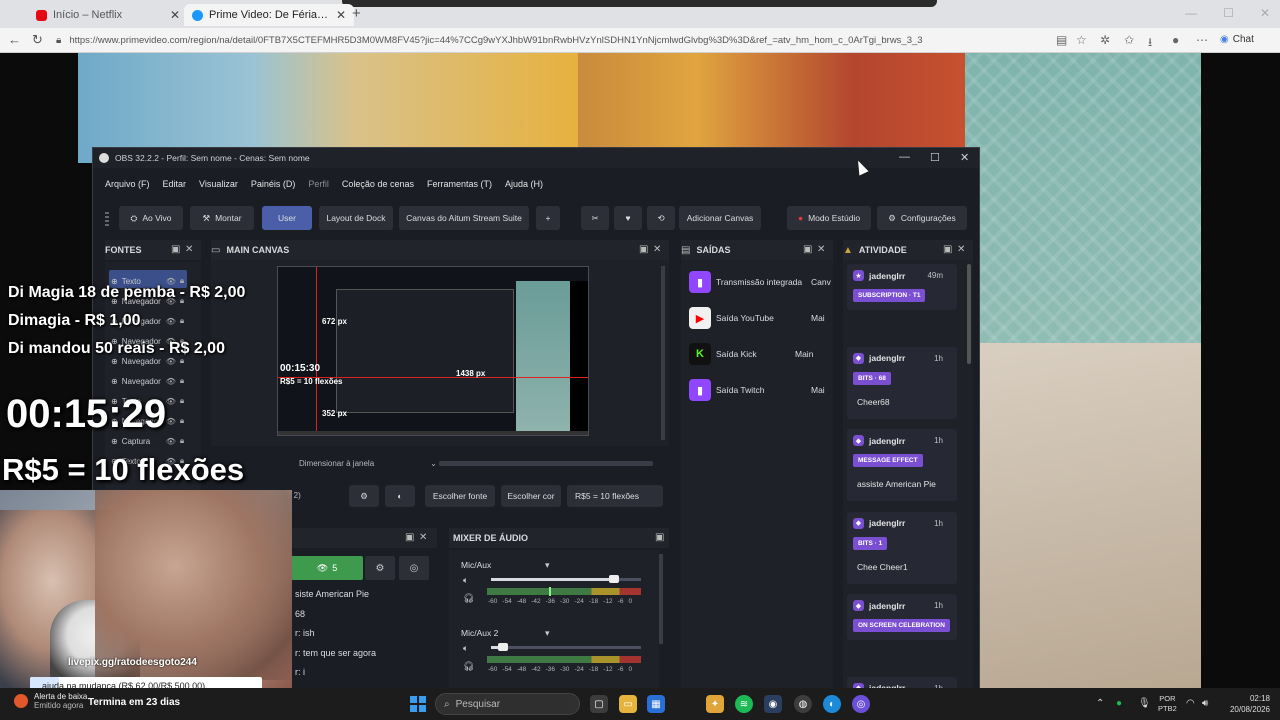 The image size is (1280, 720). What do you see at coordinates (723, 354) in the screenshot?
I see `output-row: K Saída Kick` at bounding box center [723, 354].